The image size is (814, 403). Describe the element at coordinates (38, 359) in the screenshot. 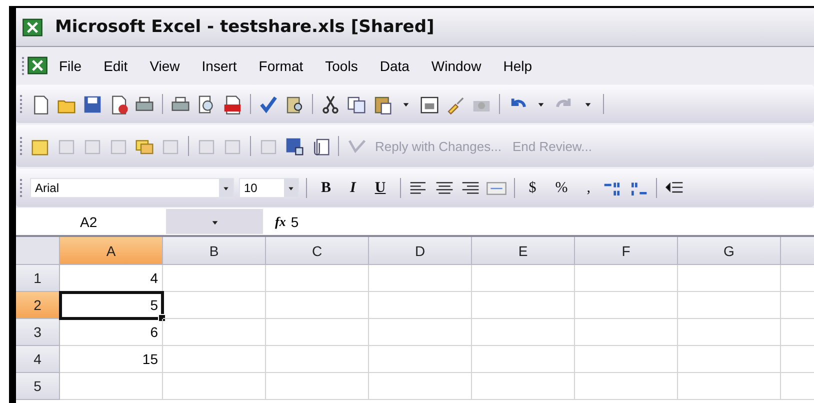

I see `row-header: 4` at that location.